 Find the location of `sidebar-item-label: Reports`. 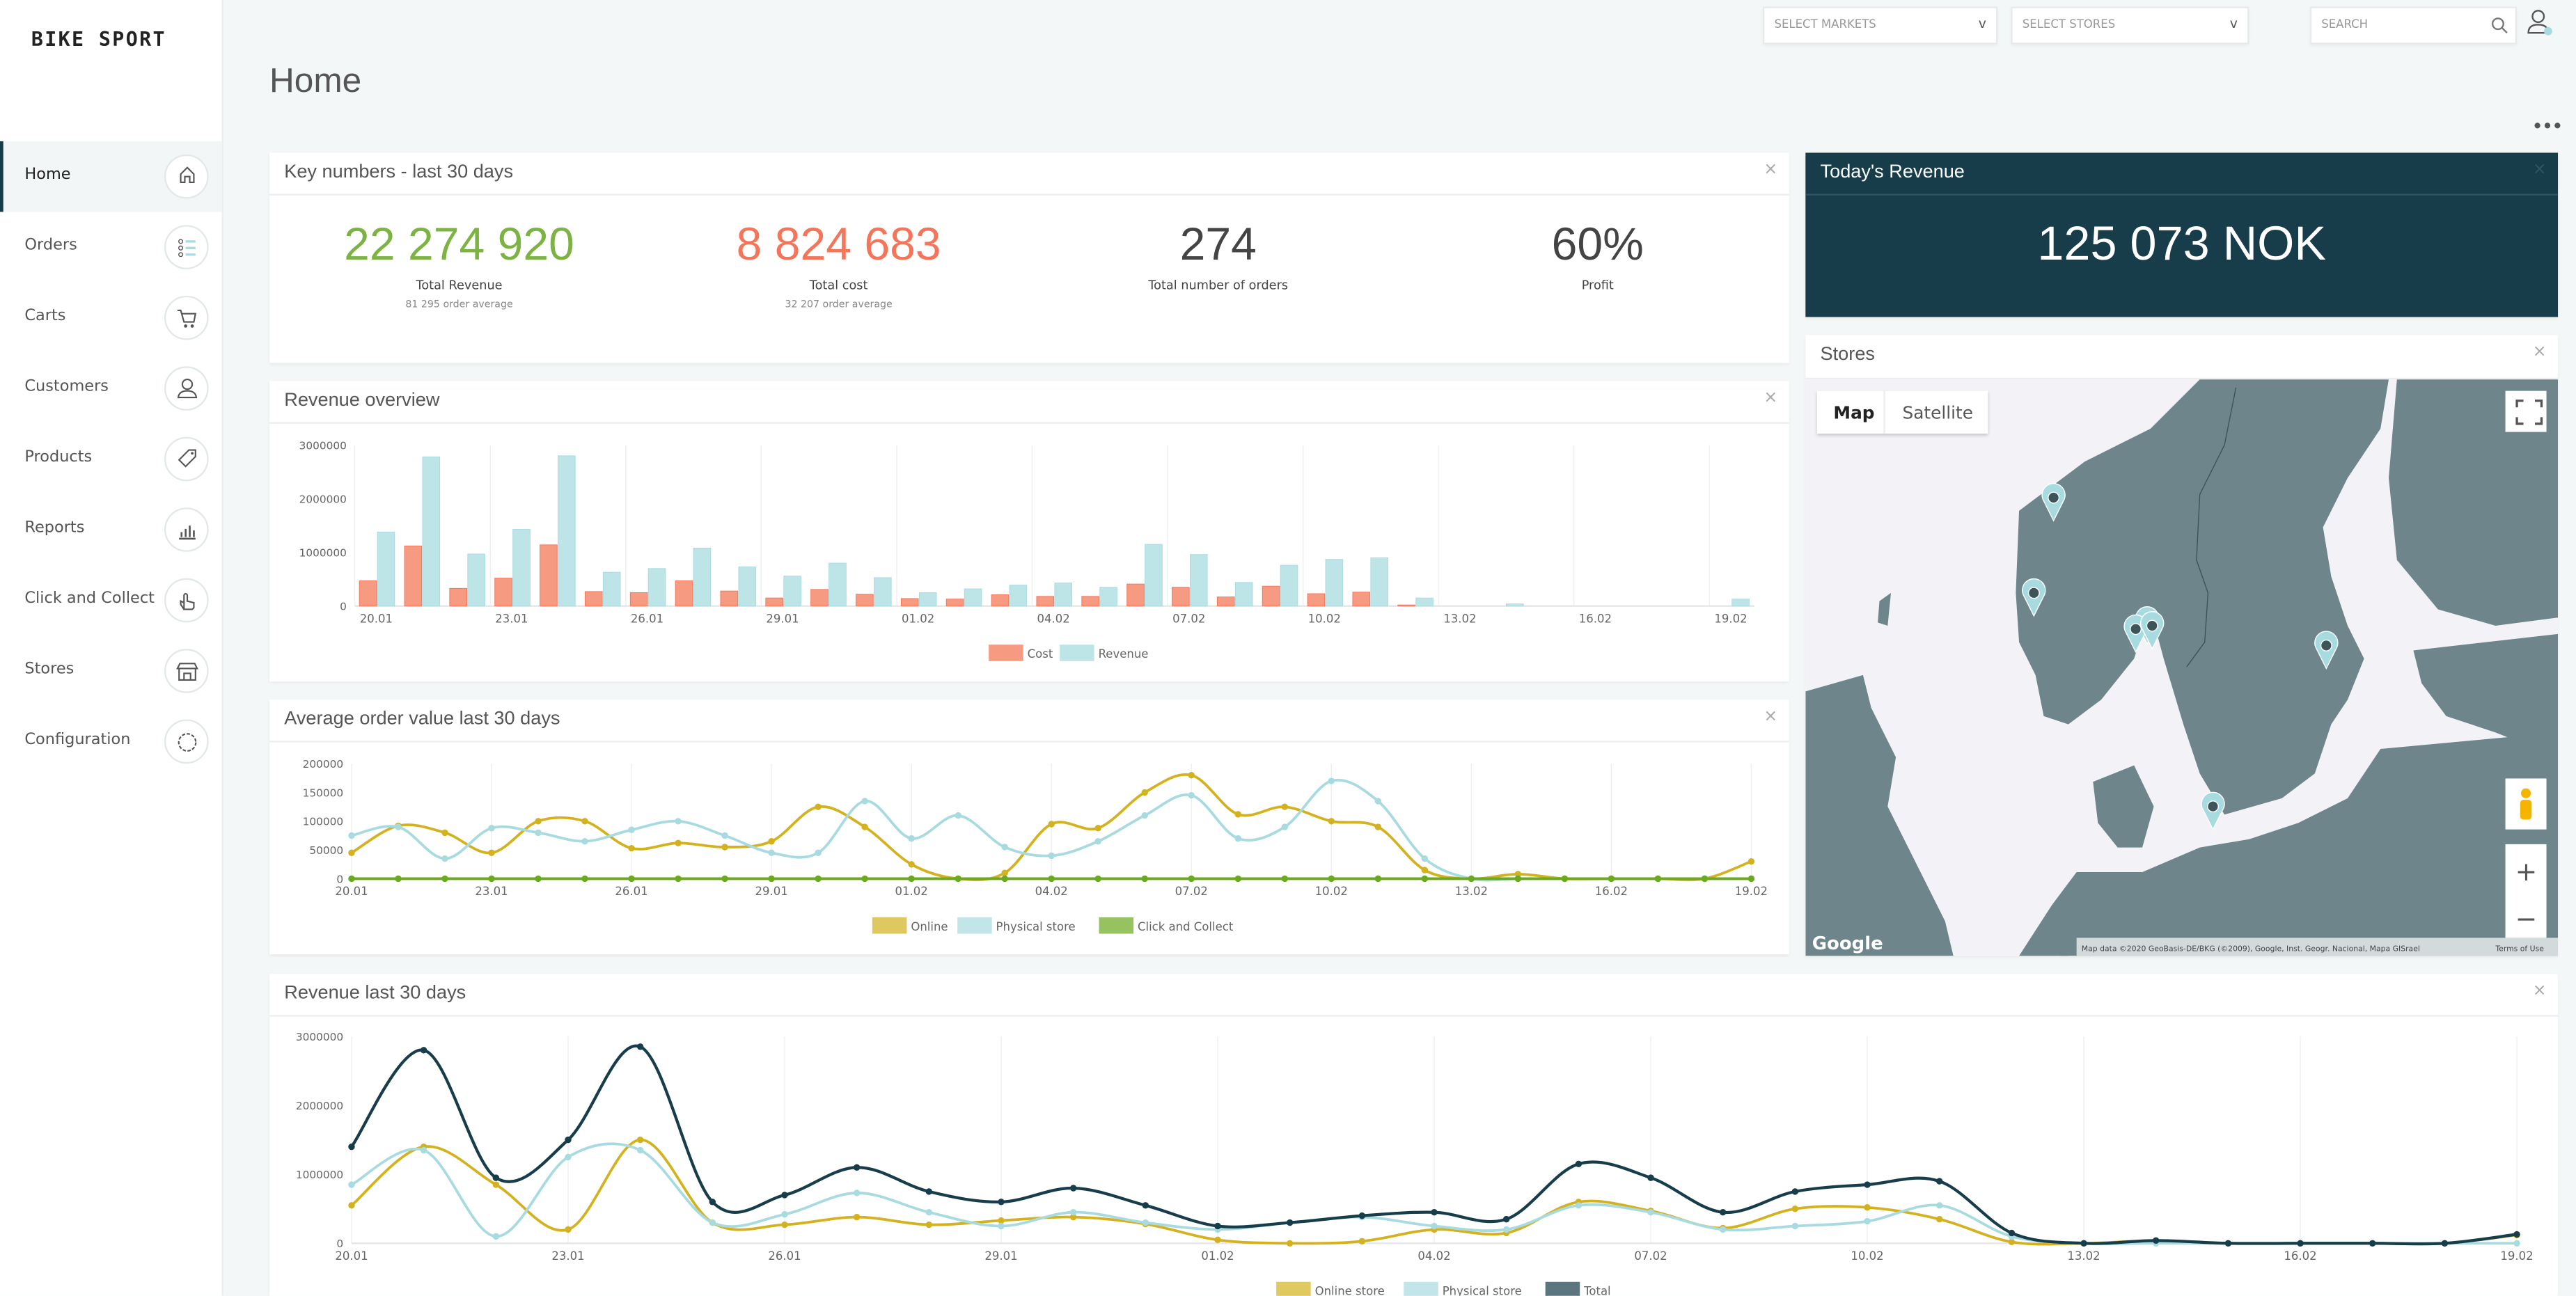

sidebar-item-label: Reports is located at coordinates (54, 528).